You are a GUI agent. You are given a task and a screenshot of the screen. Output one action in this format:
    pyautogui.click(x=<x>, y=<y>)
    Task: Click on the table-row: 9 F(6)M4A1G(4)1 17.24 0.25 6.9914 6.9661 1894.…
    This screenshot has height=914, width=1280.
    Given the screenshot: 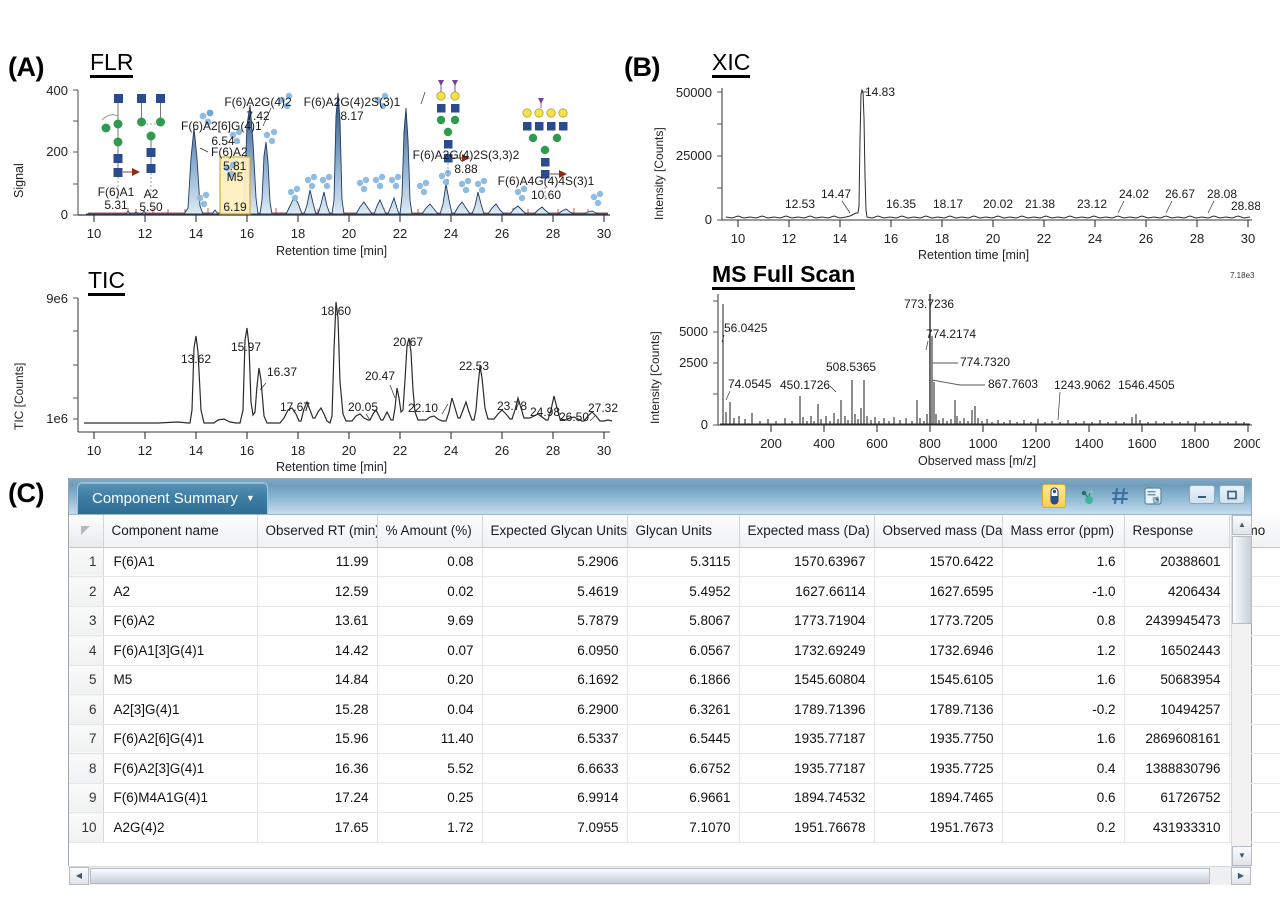 What is the action you would take?
    pyautogui.click(x=674, y=798)
    